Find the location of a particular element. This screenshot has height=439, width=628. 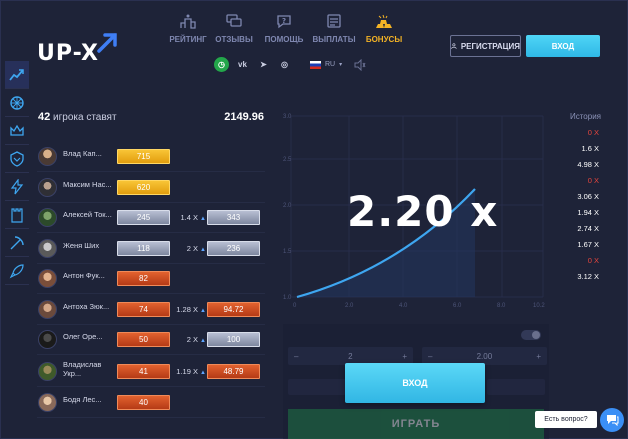

nav-rating-label: РЕЙТИНГ is located at coordinates (188, 39).